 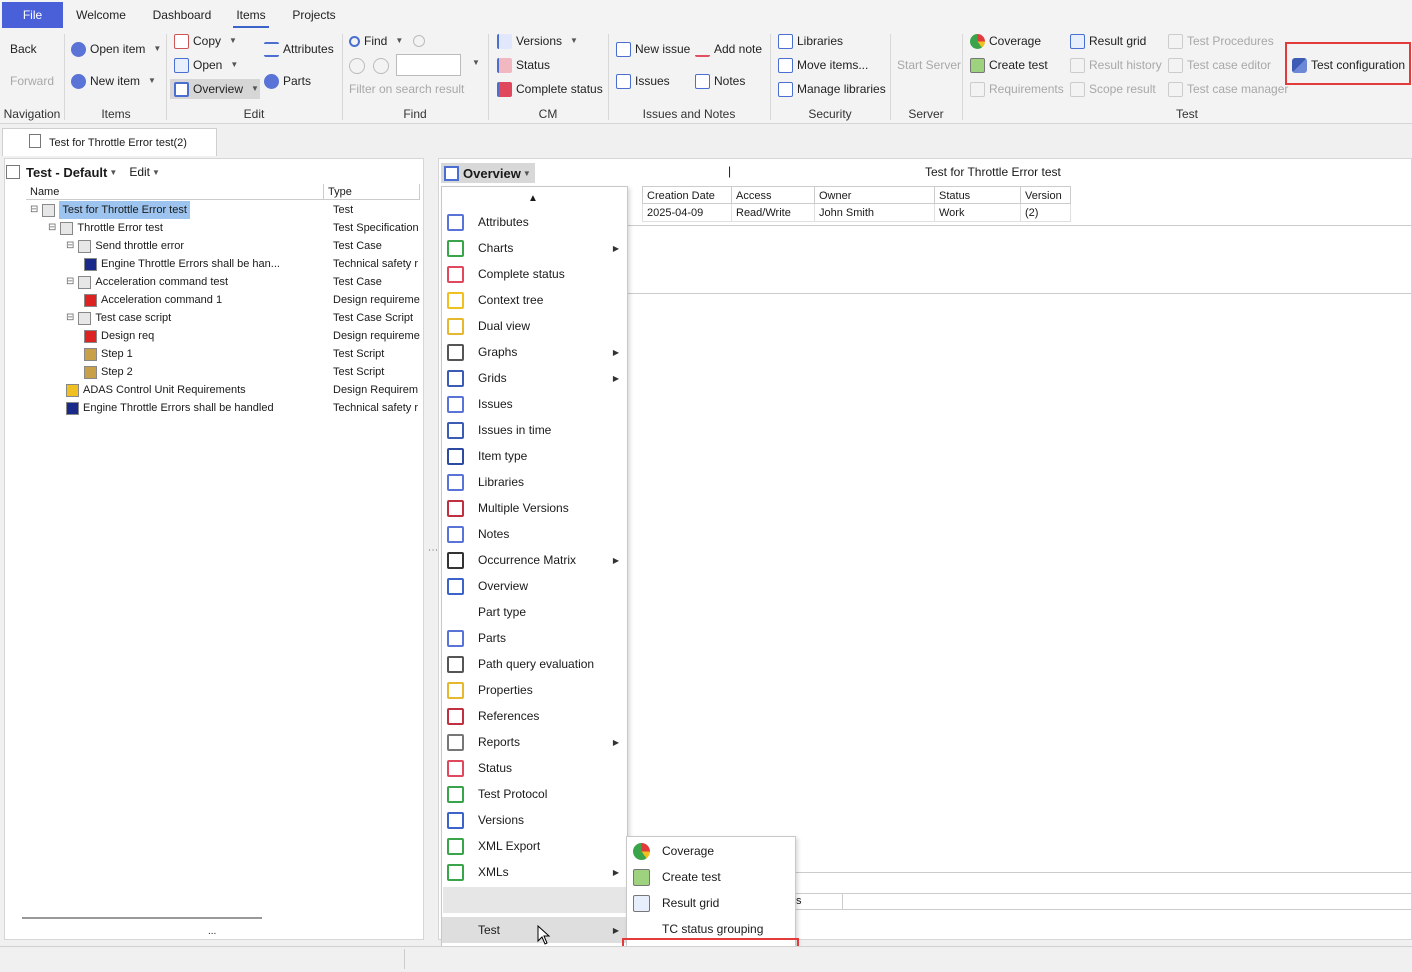 What do you see at coordinates (534, 586) in the screenshot?
I see `menu-item-overview: Overview` at bounding box center [534, 586].